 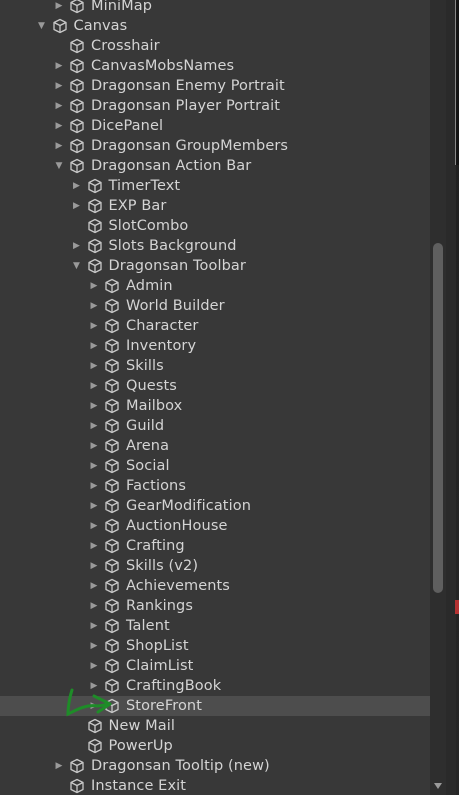 What do you see at coordinates (215, 8) in the screenshot?
I see `tree-row: ▶ MiniMap` at bounding box center [215, 8].